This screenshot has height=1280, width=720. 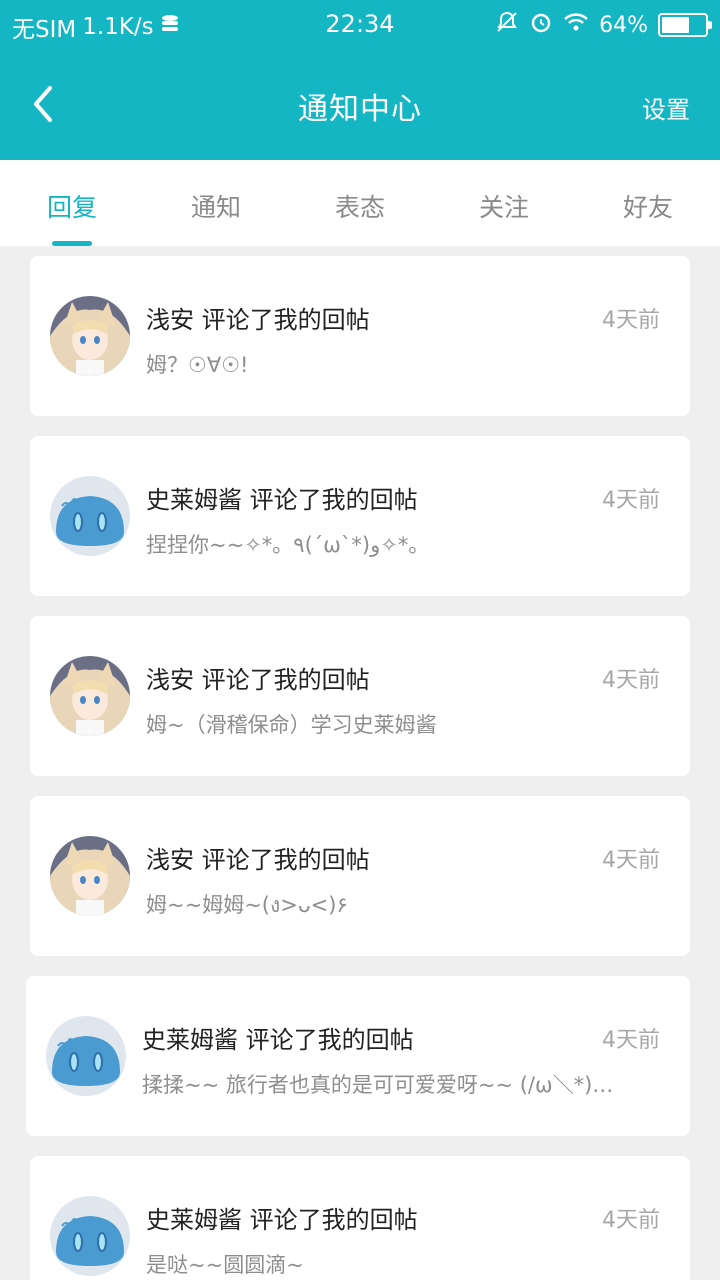 What do you see at coordinates (541, 25) in the screenshot?
I see `alarm-icon` at bounding box center [541, 25].